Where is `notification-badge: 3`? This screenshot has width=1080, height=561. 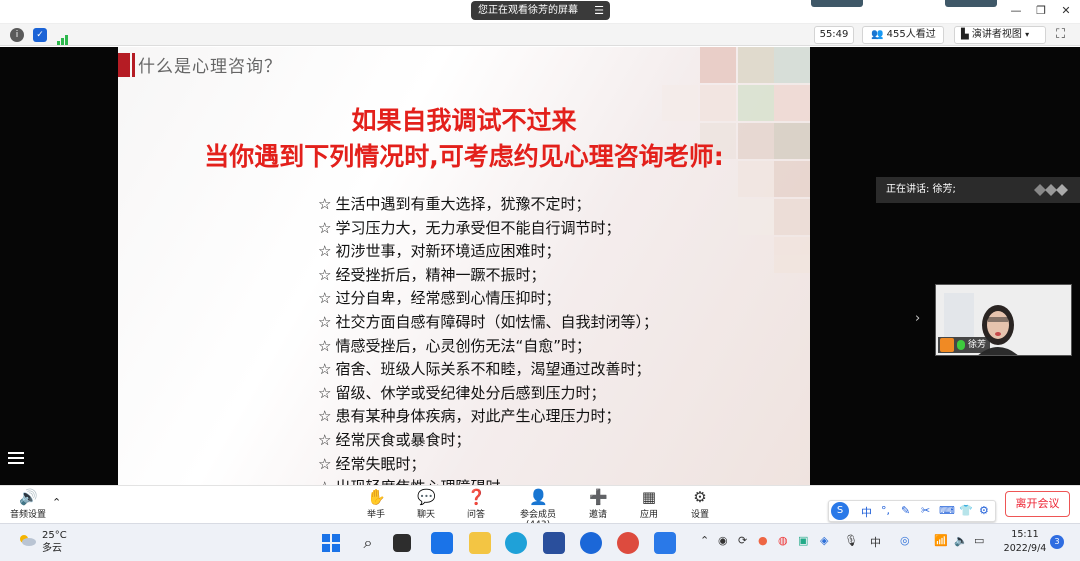 notification-badge: 3 is located at coordinates (1057, 542).